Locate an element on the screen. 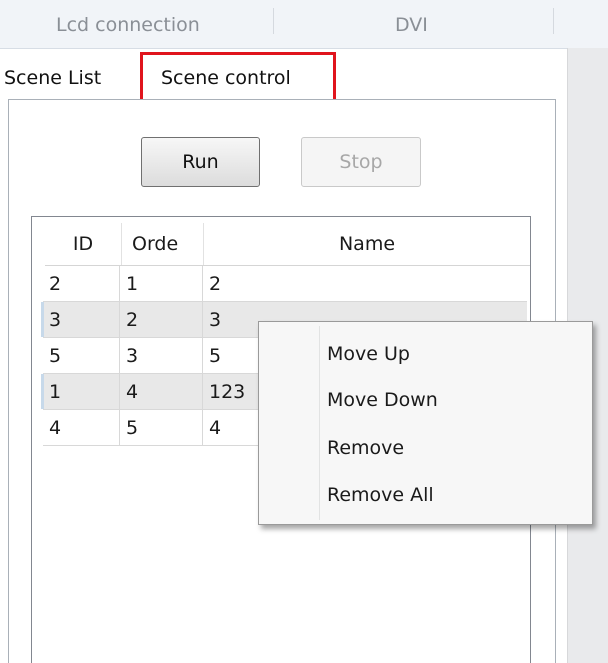 The image size is (608, 663). cell-order: 4 is located at coordinates (161, 391).